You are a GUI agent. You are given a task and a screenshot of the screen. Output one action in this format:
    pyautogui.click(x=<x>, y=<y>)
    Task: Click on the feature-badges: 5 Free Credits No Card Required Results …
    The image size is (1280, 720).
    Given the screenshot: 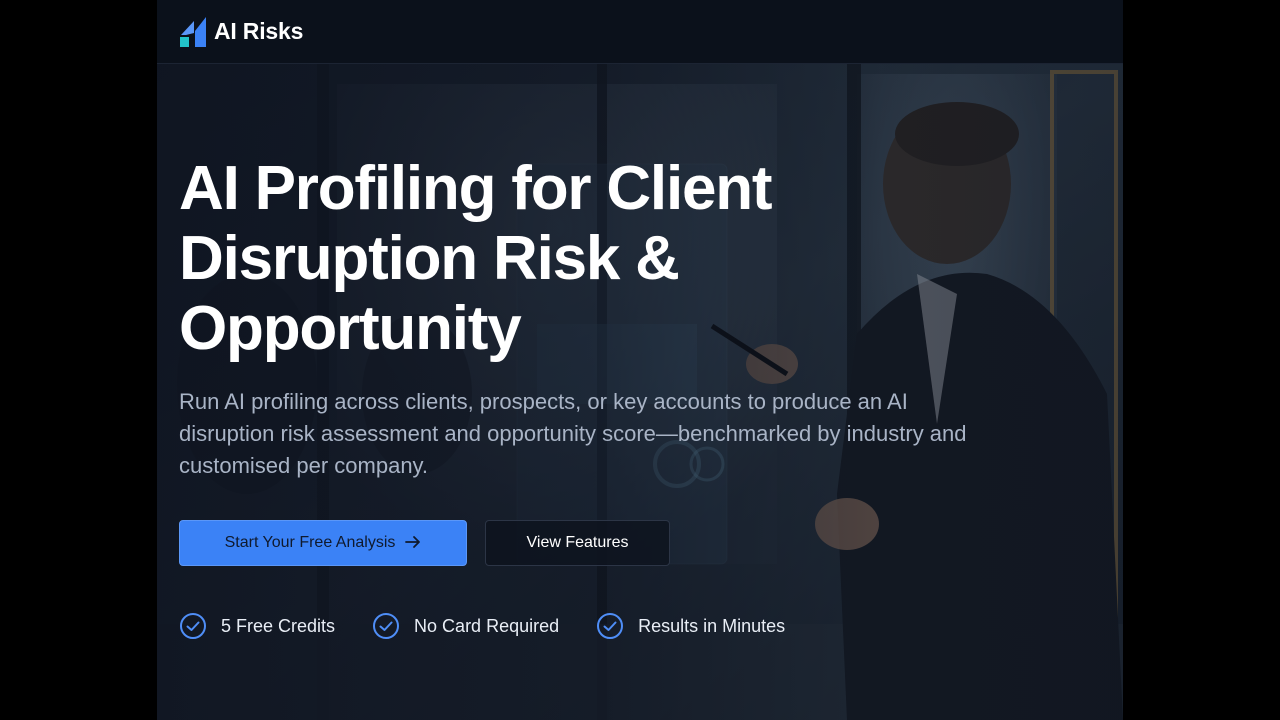 What is the action you would take?
    pyautogui.click(x=482, y=626)
    